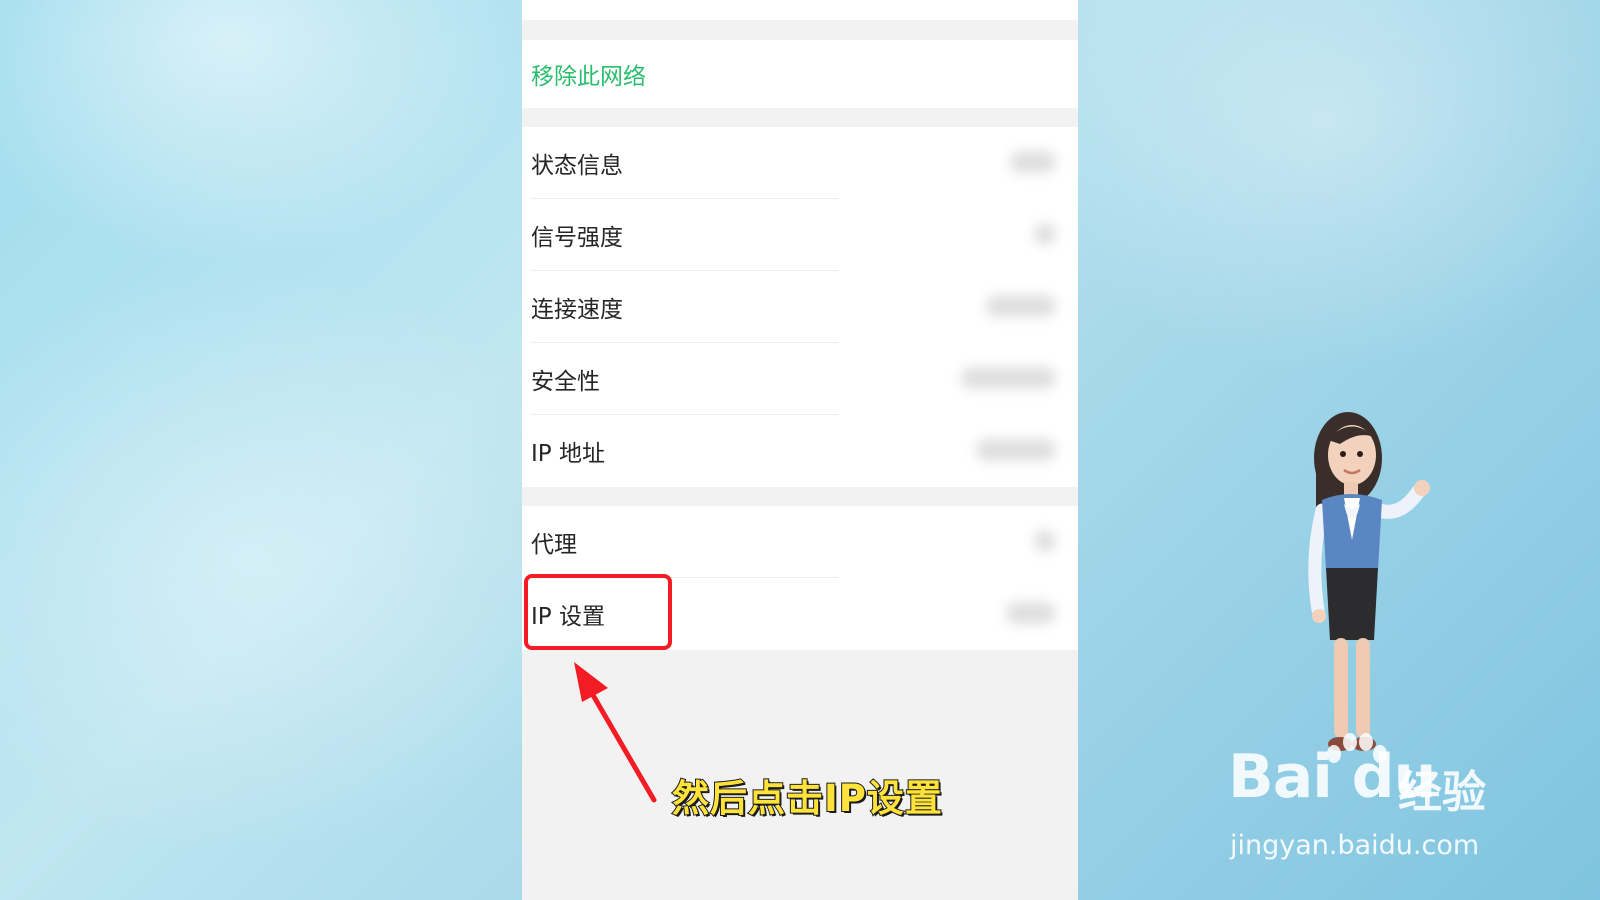 Image resolution: width=1600 pixels, height=900 pixels. I want to click on proxy-label: 代理, so click(554, 545).